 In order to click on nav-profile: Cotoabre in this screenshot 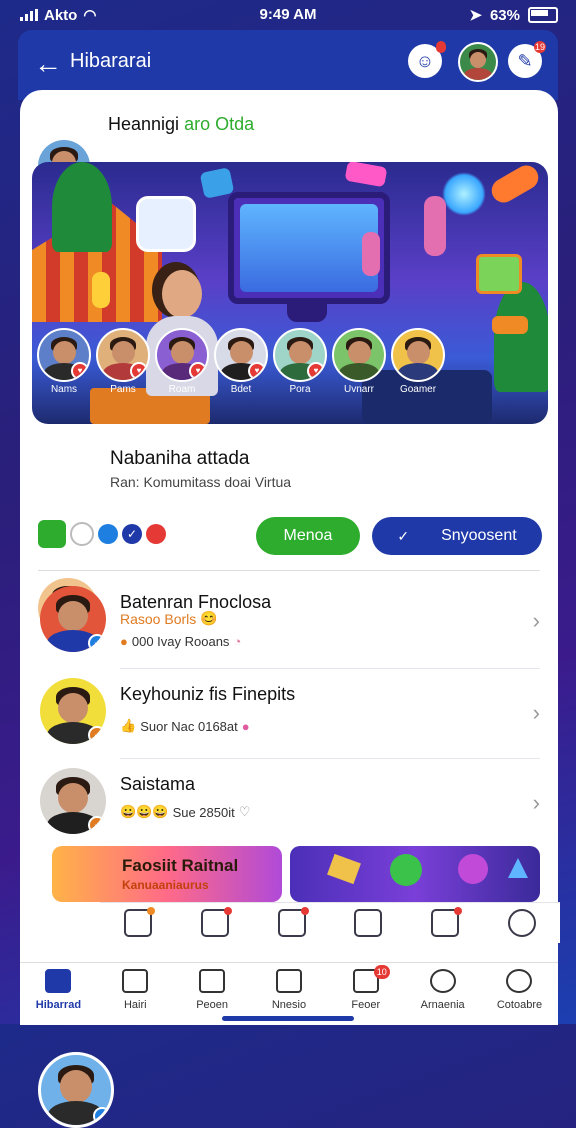, I will do `click(519, 994)`.